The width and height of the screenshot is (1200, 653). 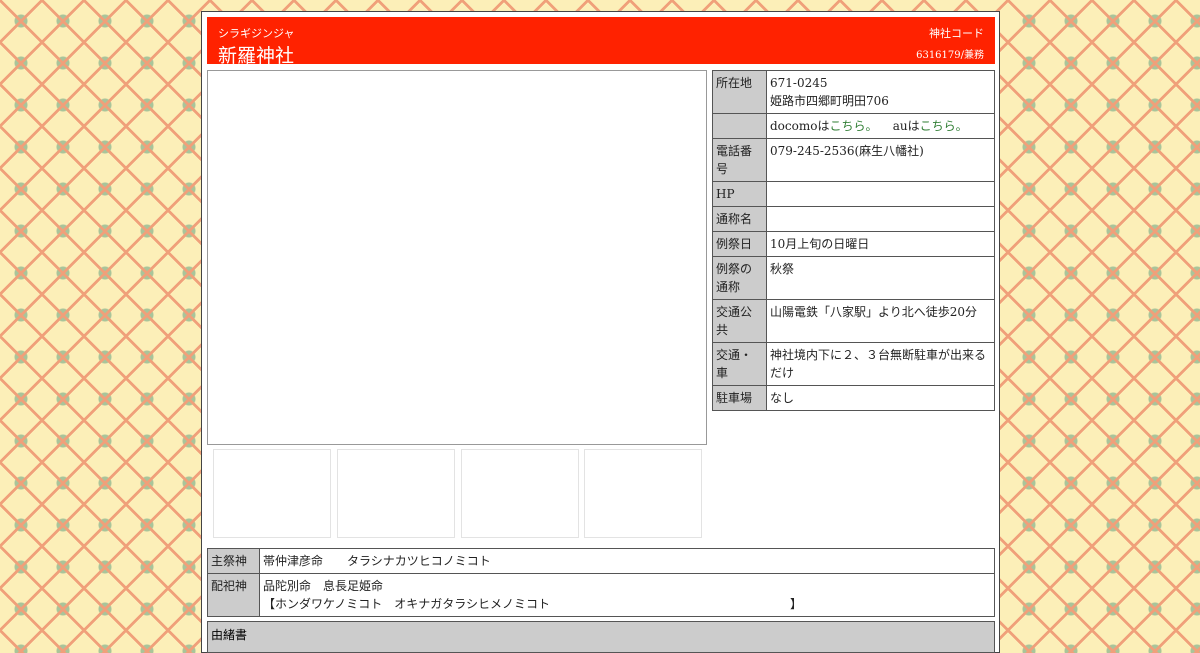 I want to click on mobile-label, so click(x=739, y=126).